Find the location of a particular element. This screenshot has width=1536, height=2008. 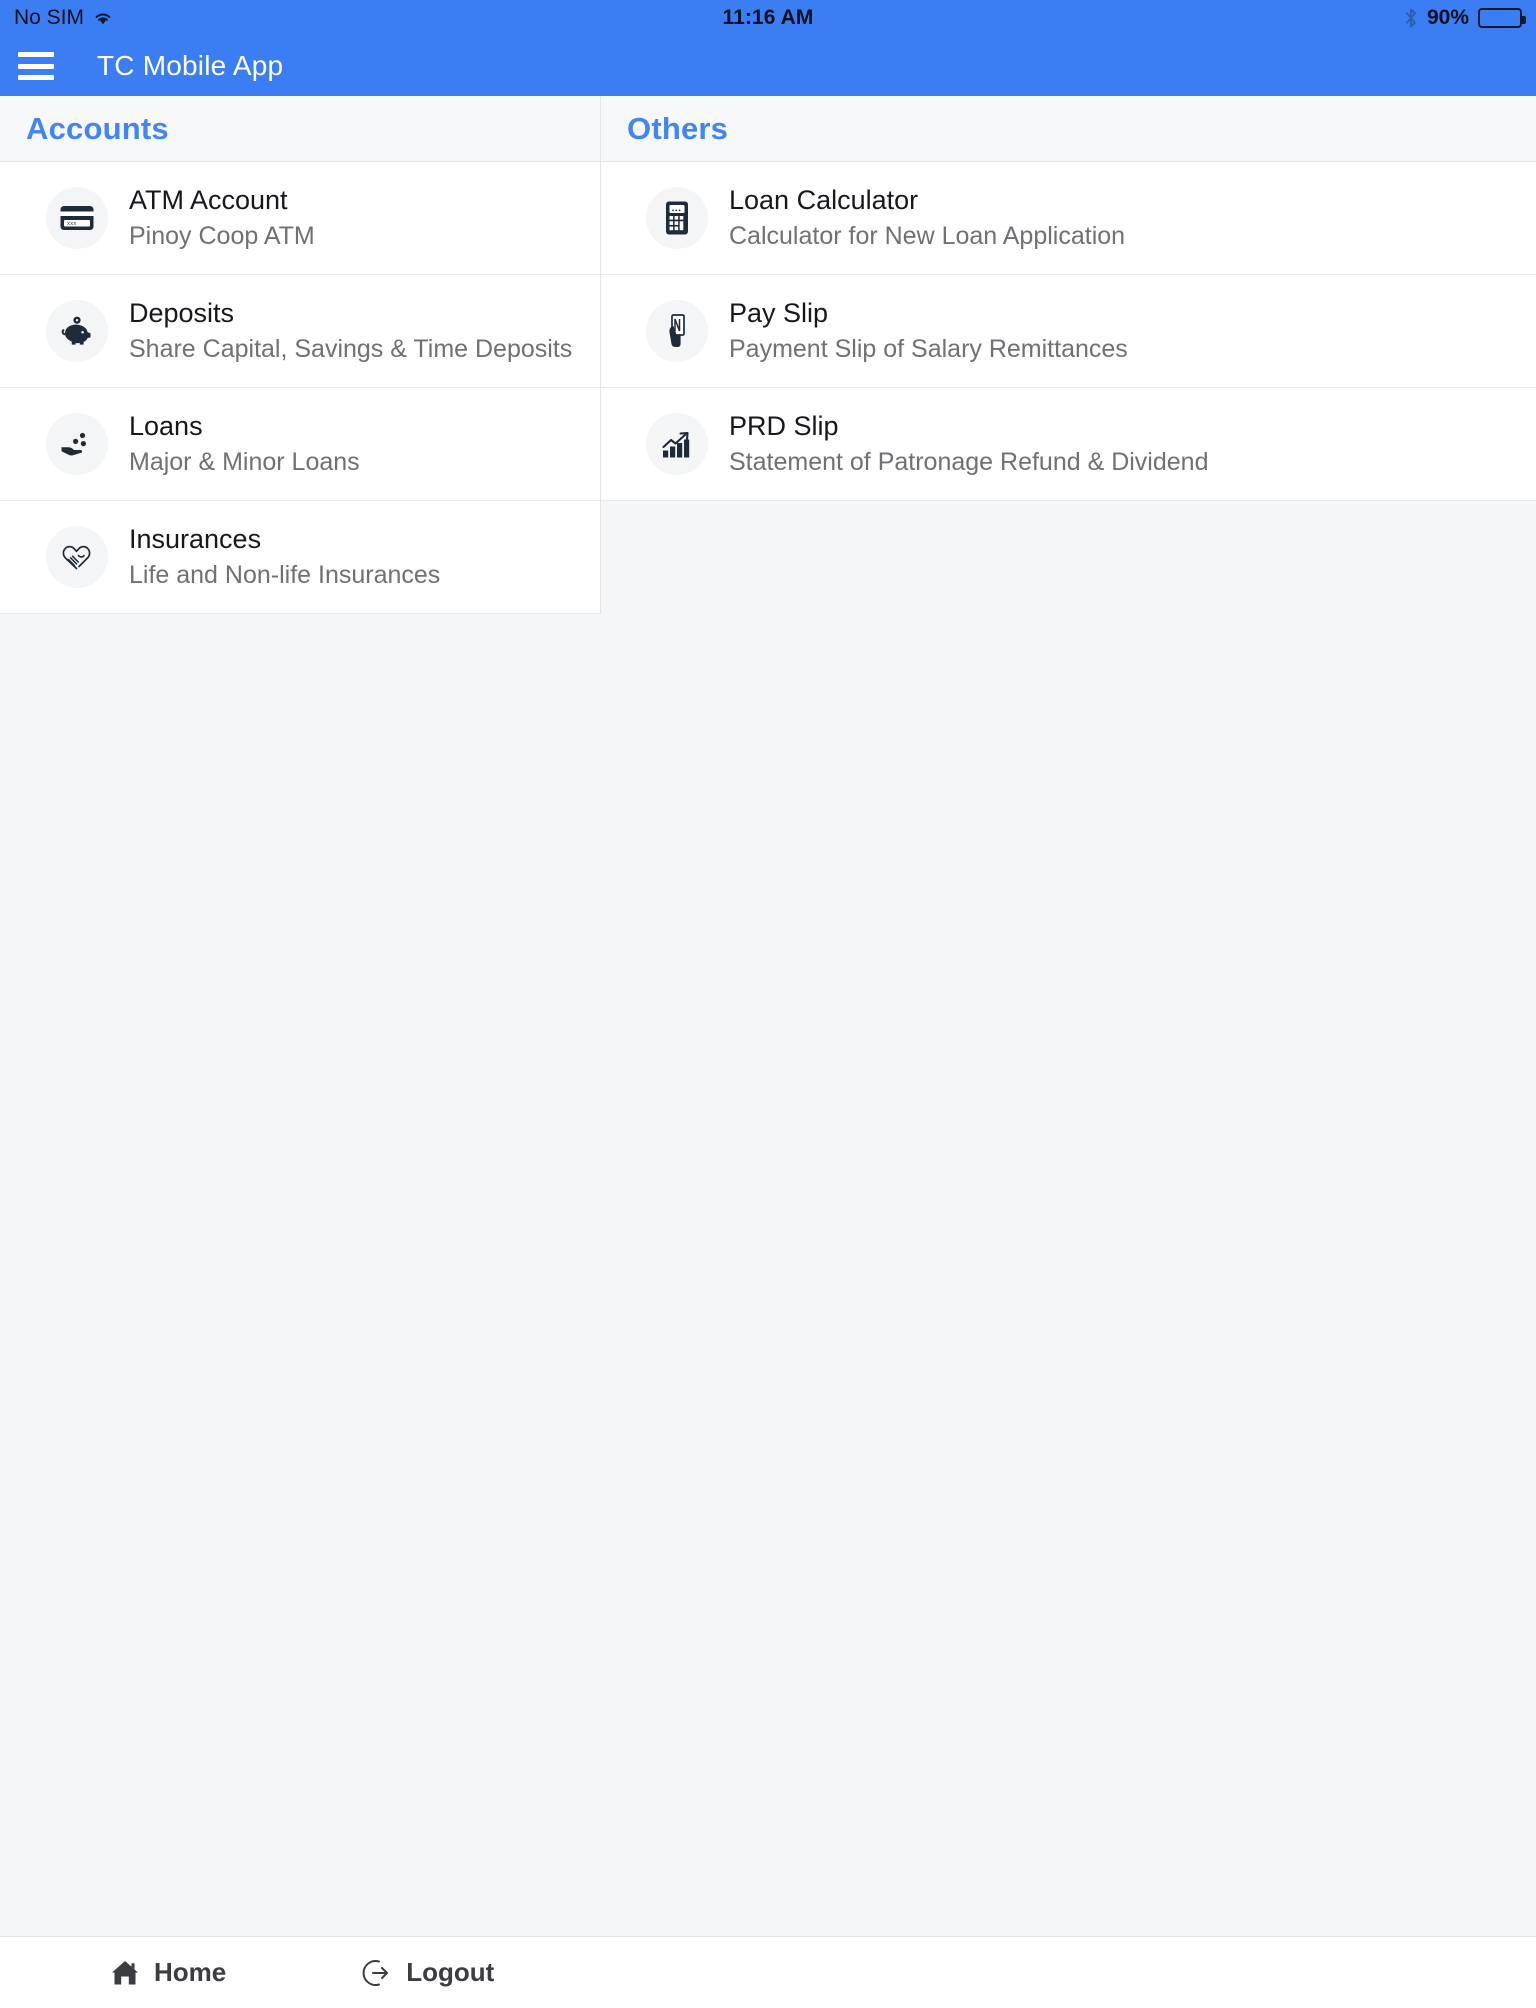

accounts-column: Accounts xxx ATM Account Pinoy Coop ATM is located at coordinates (300, 355).